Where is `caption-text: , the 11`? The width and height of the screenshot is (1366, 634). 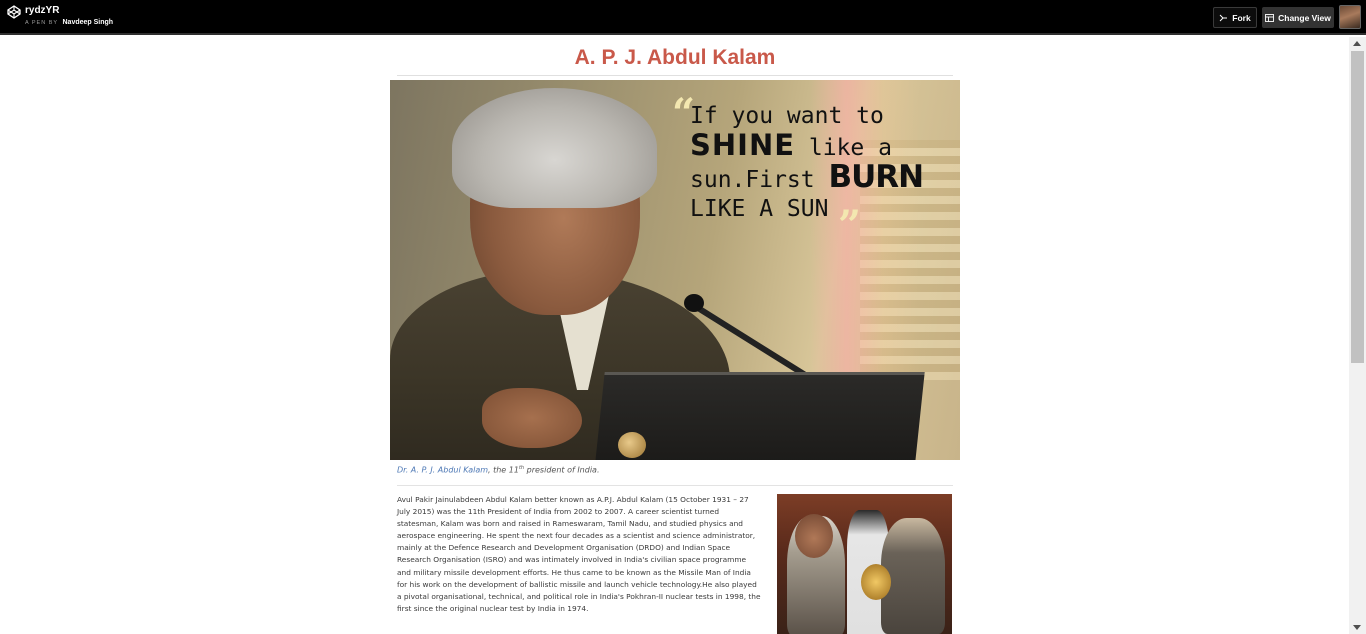 caption-text: , the 11 is located at coordinates (503, 470).